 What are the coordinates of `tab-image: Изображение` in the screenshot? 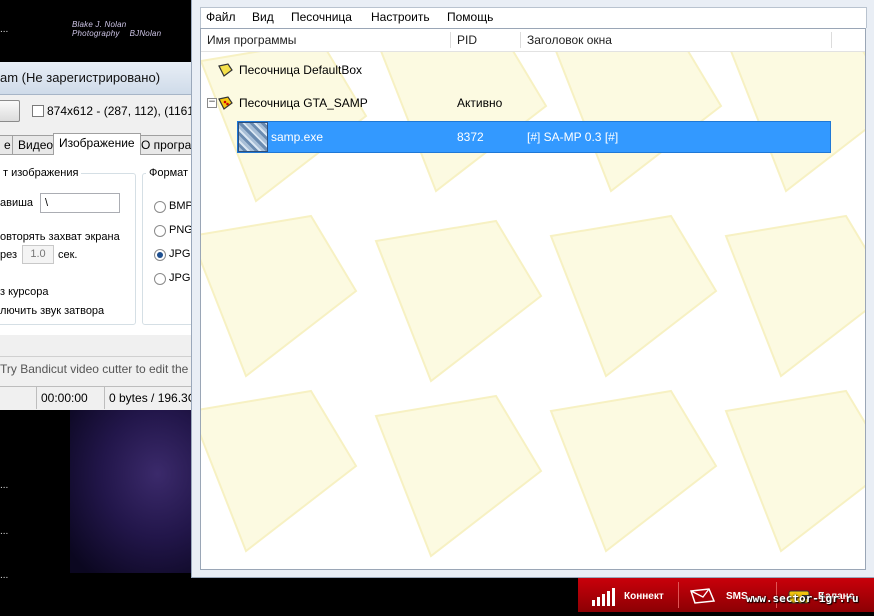 It's located at (97, 144).